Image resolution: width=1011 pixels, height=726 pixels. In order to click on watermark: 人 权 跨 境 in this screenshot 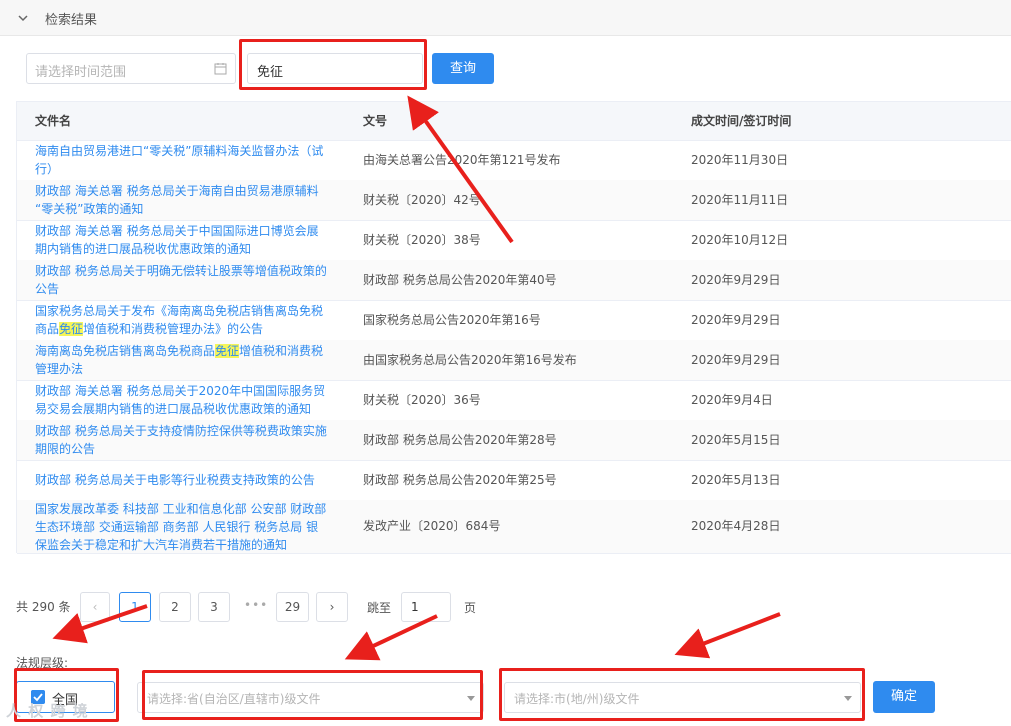, I will do `click(47, 711)`.